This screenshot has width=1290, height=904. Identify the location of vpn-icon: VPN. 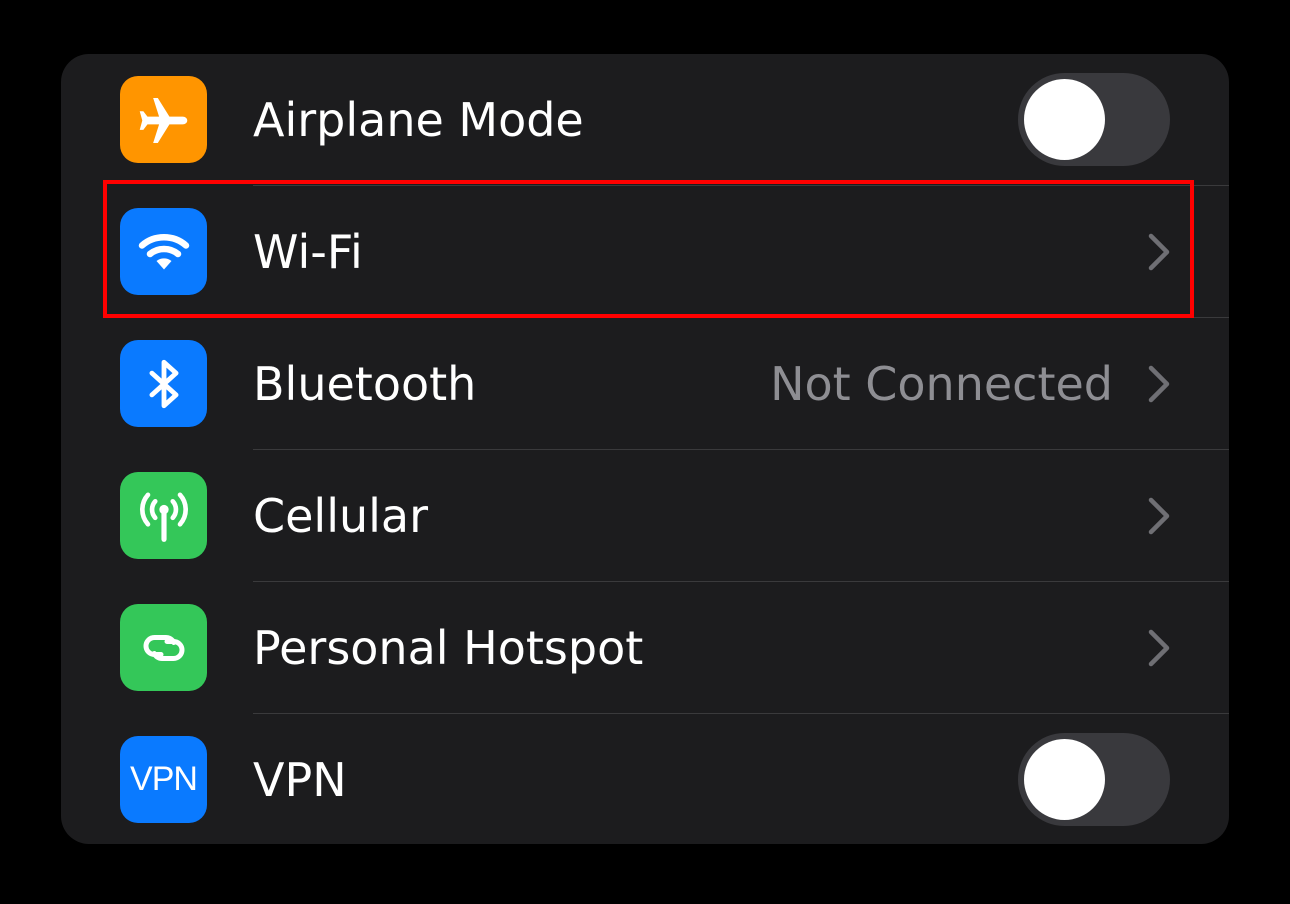
(163, 779).